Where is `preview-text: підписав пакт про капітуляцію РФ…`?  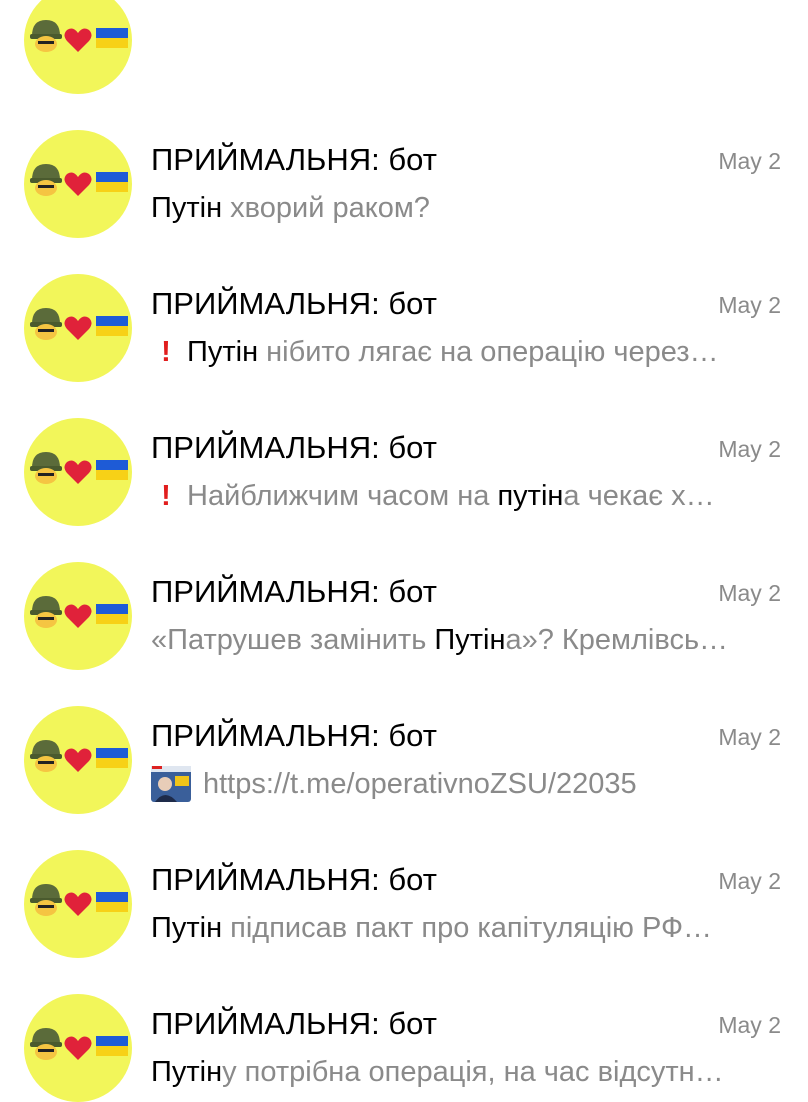
preview-text: підписав пакт про капітуляцію РФ… is located at coordinates (467, 928).